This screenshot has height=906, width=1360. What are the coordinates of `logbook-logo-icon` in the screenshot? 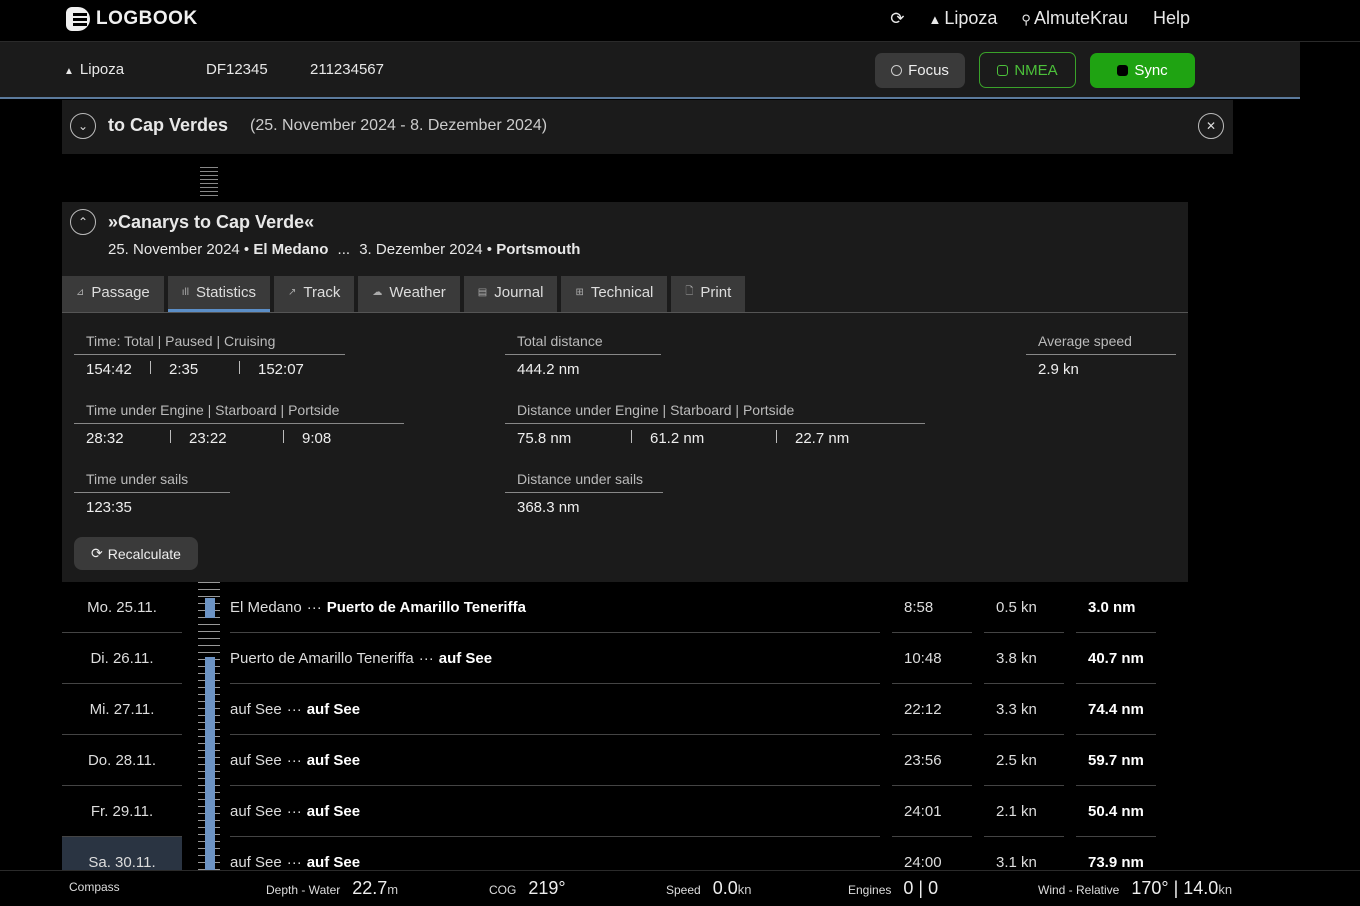 It's located at (78, 19).